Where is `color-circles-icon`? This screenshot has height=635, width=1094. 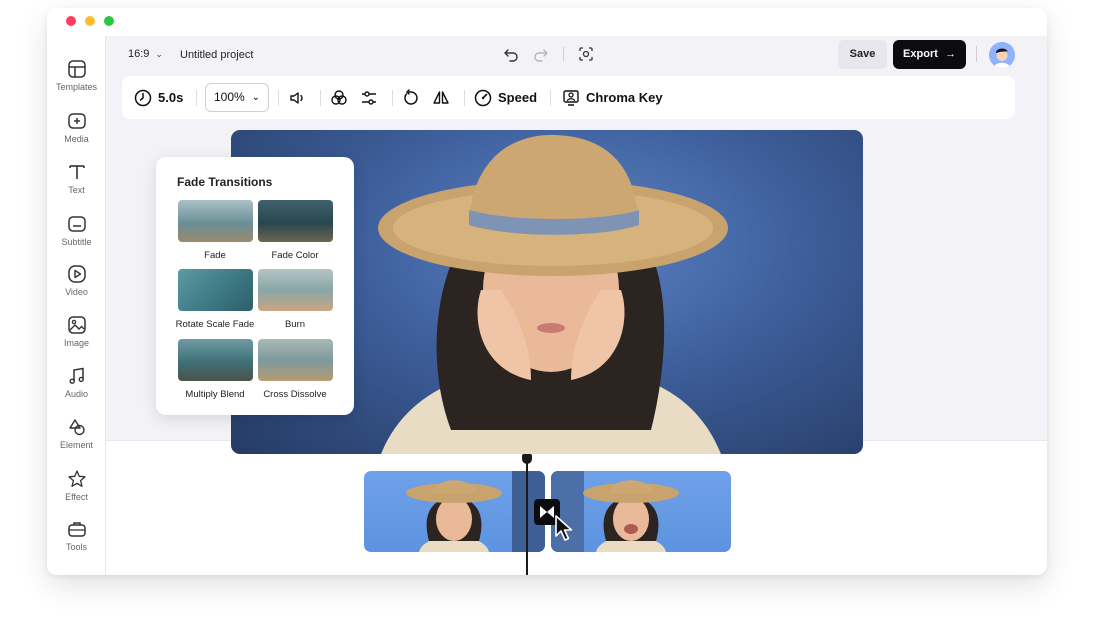 color-circles-icon is located at coordinates (339, 97).